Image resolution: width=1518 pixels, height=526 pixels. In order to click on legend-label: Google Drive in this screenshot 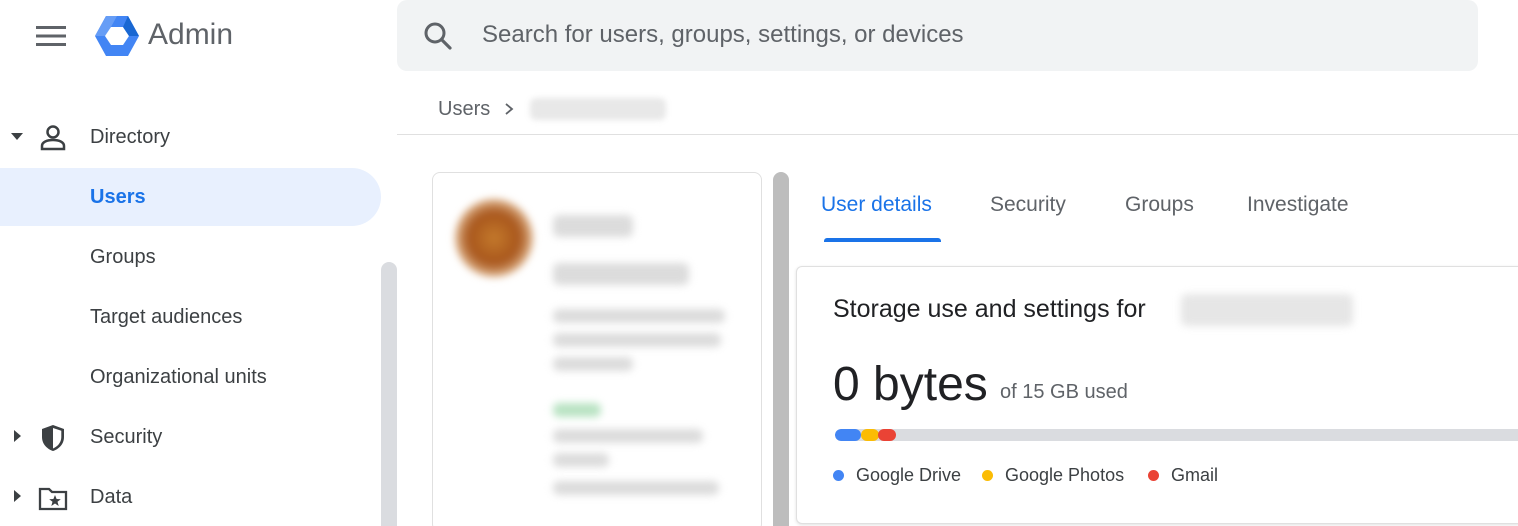, I will do `click(909, 475)`.